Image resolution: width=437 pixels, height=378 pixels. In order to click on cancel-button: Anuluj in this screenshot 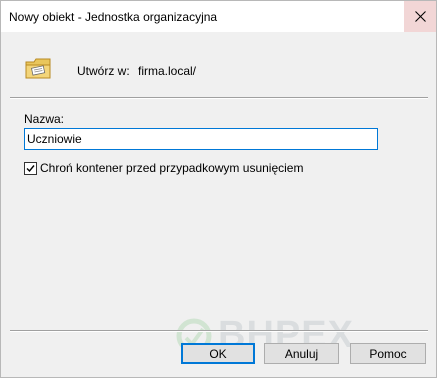, I will do `click(301, 353)`.